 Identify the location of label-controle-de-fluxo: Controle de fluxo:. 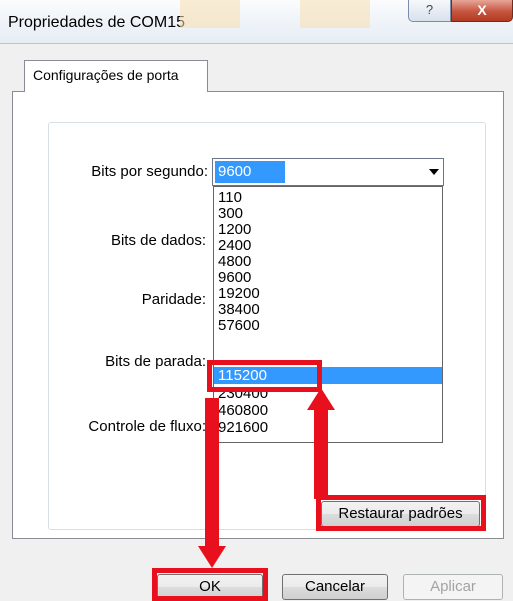
(147, 426).